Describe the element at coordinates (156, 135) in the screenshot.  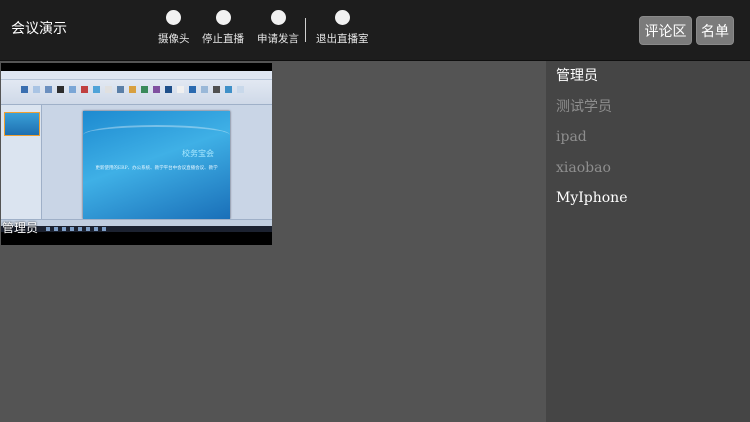
I see `slide-wave` at that location.